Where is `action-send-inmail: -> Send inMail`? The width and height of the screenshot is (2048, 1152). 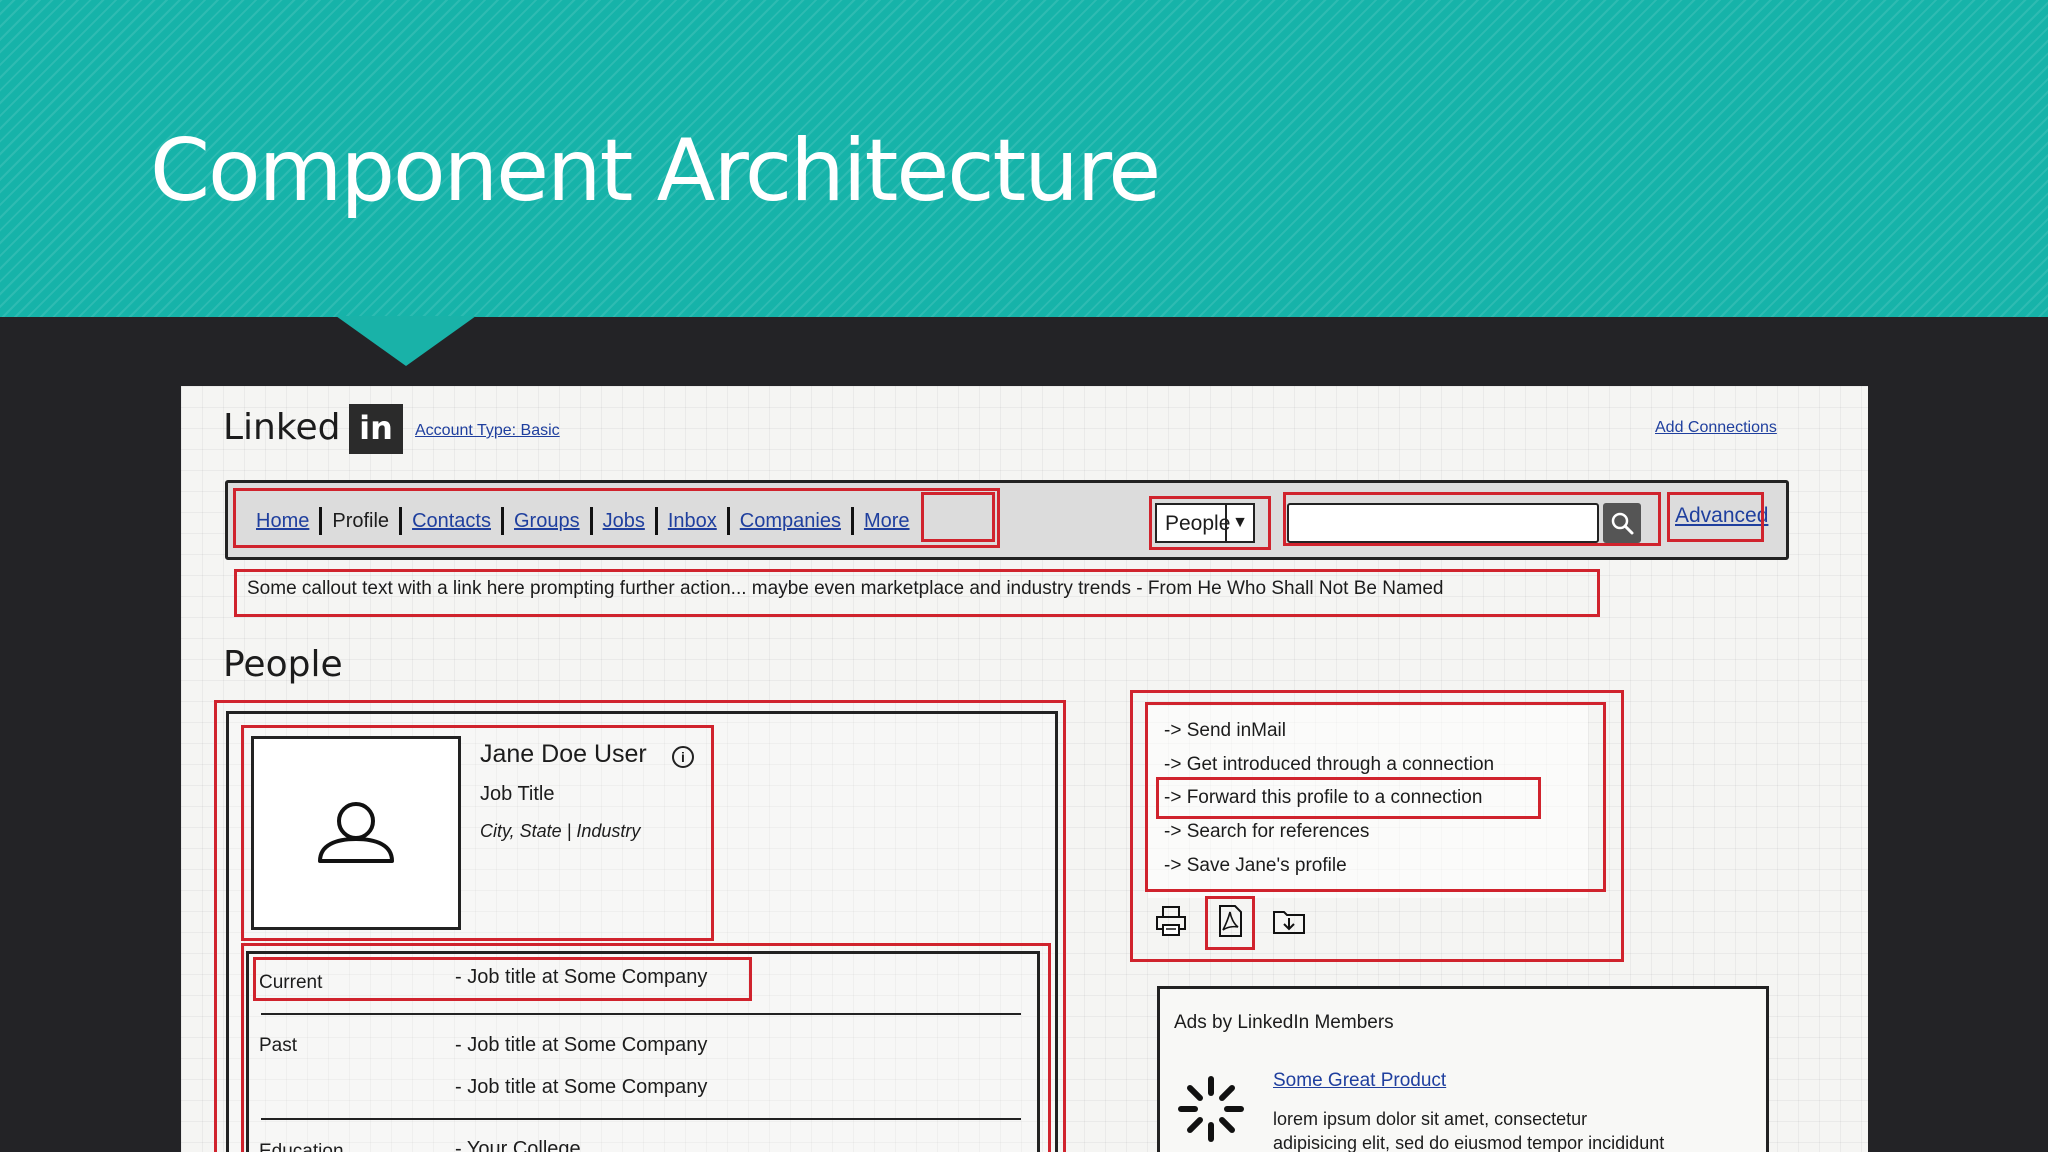
action-send-inmail: -> Send inMail is located at coordinates (1225, 731).